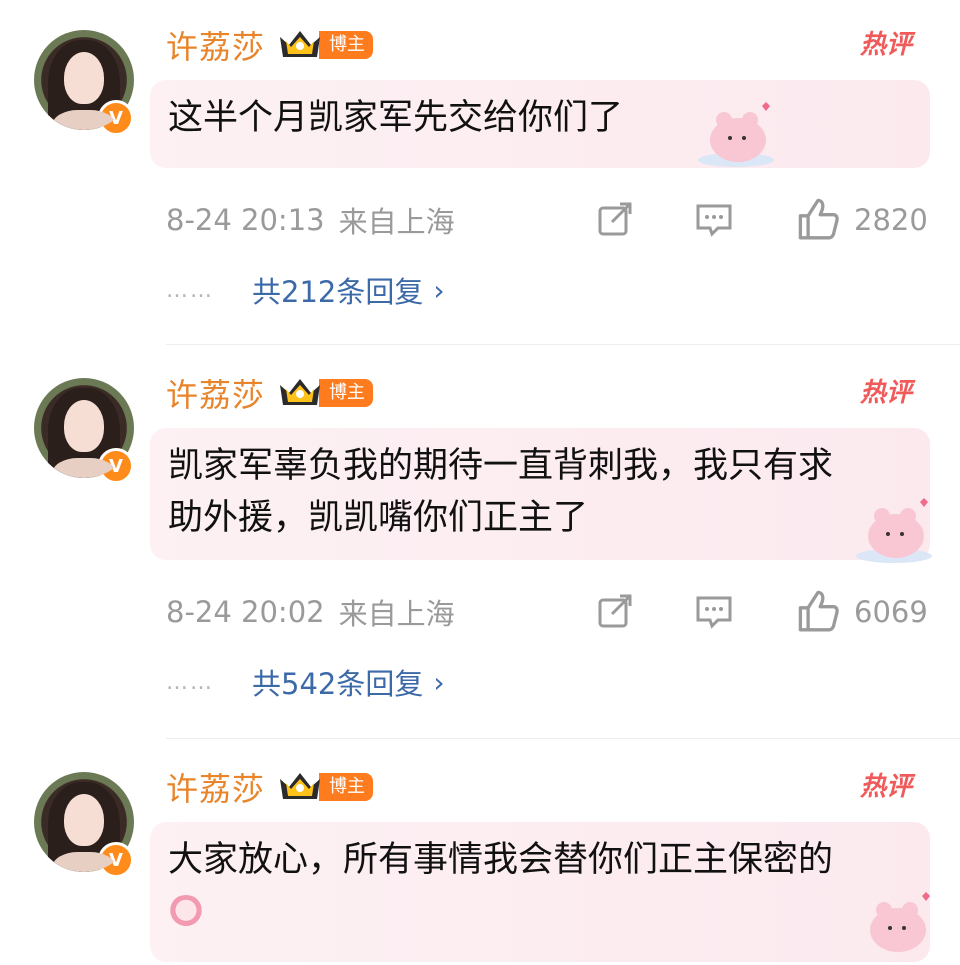 The height and width of the screenshot is (965, 960). I want to click on replies-row: …… 共542条回复 ›, so click(305, 682).